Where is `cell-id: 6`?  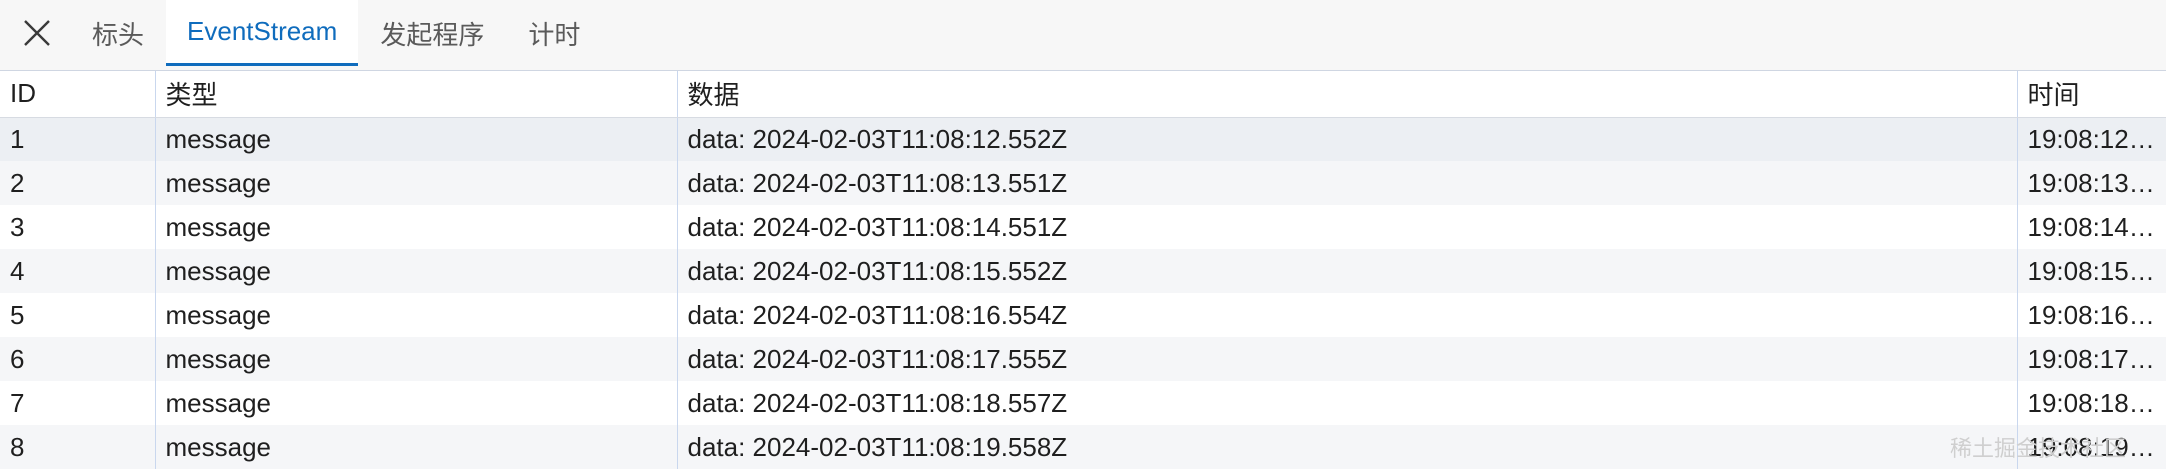
cell-id: 6 is located at coordinates (78, 359).